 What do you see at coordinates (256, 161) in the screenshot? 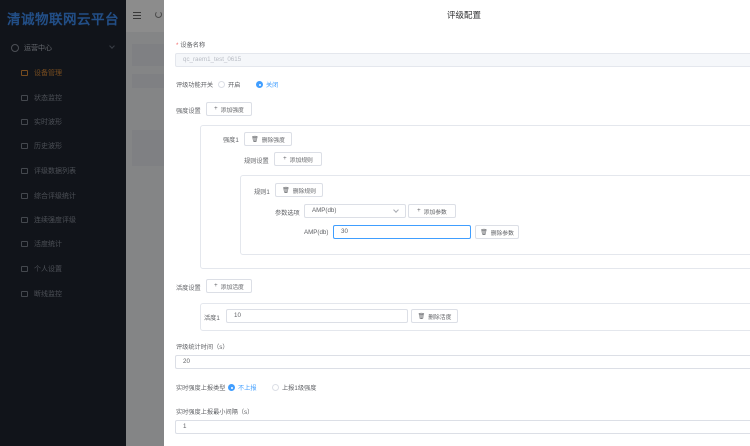
I see `rule-settings-label: 规则设置` at bounding box center [256, 161].